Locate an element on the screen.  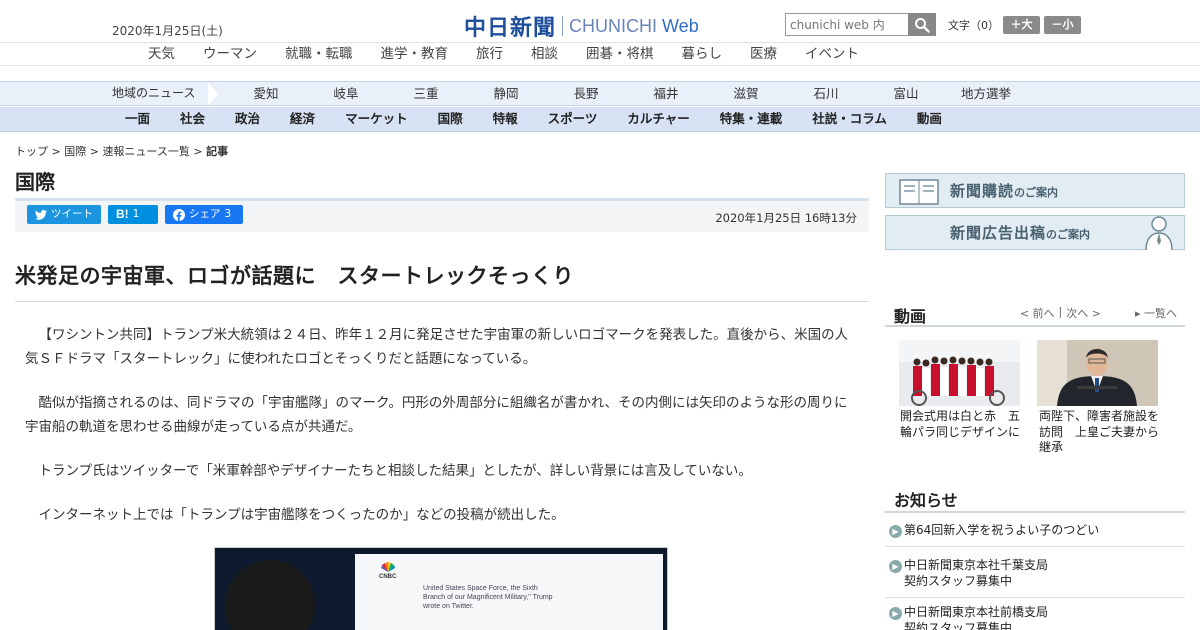
top-nav-weather: 天気 is located at coordinates (161, 54).